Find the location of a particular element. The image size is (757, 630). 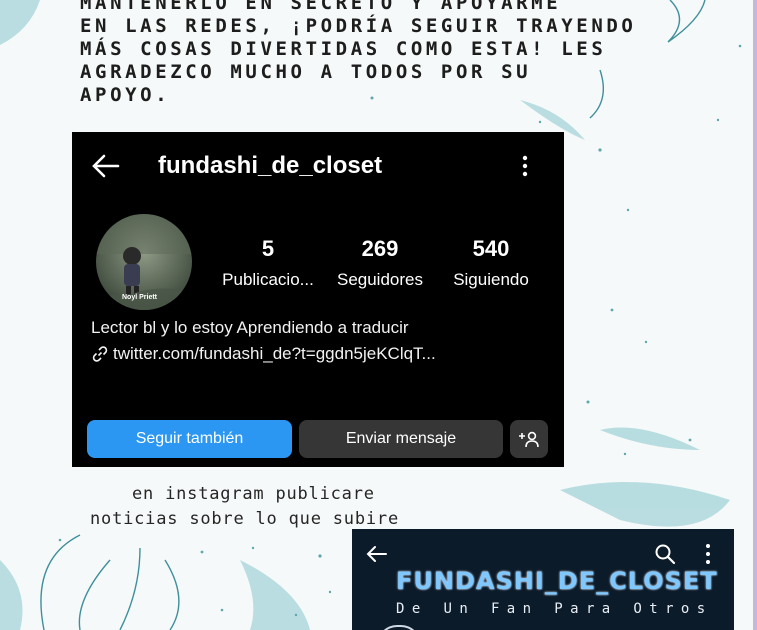

note-line: en instagram publicare is located at coordinates (253, 494).